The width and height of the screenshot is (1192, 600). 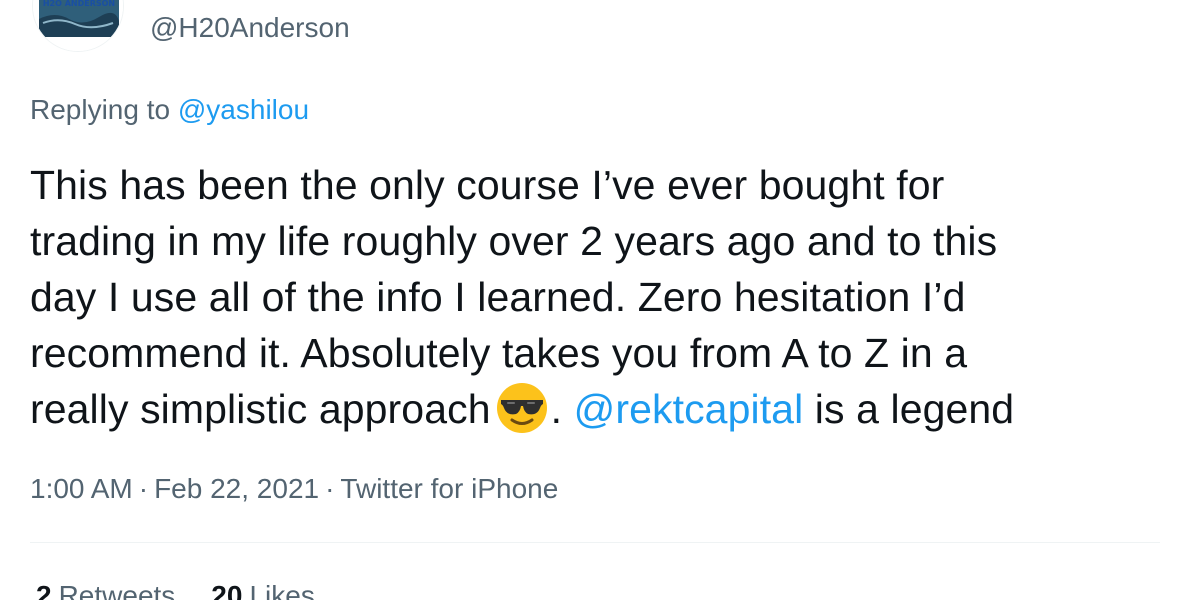 What do you see at coordinates (282, 590) in the screenshot?
I see `likes-label: Likes` at bounding box center [282, 590].